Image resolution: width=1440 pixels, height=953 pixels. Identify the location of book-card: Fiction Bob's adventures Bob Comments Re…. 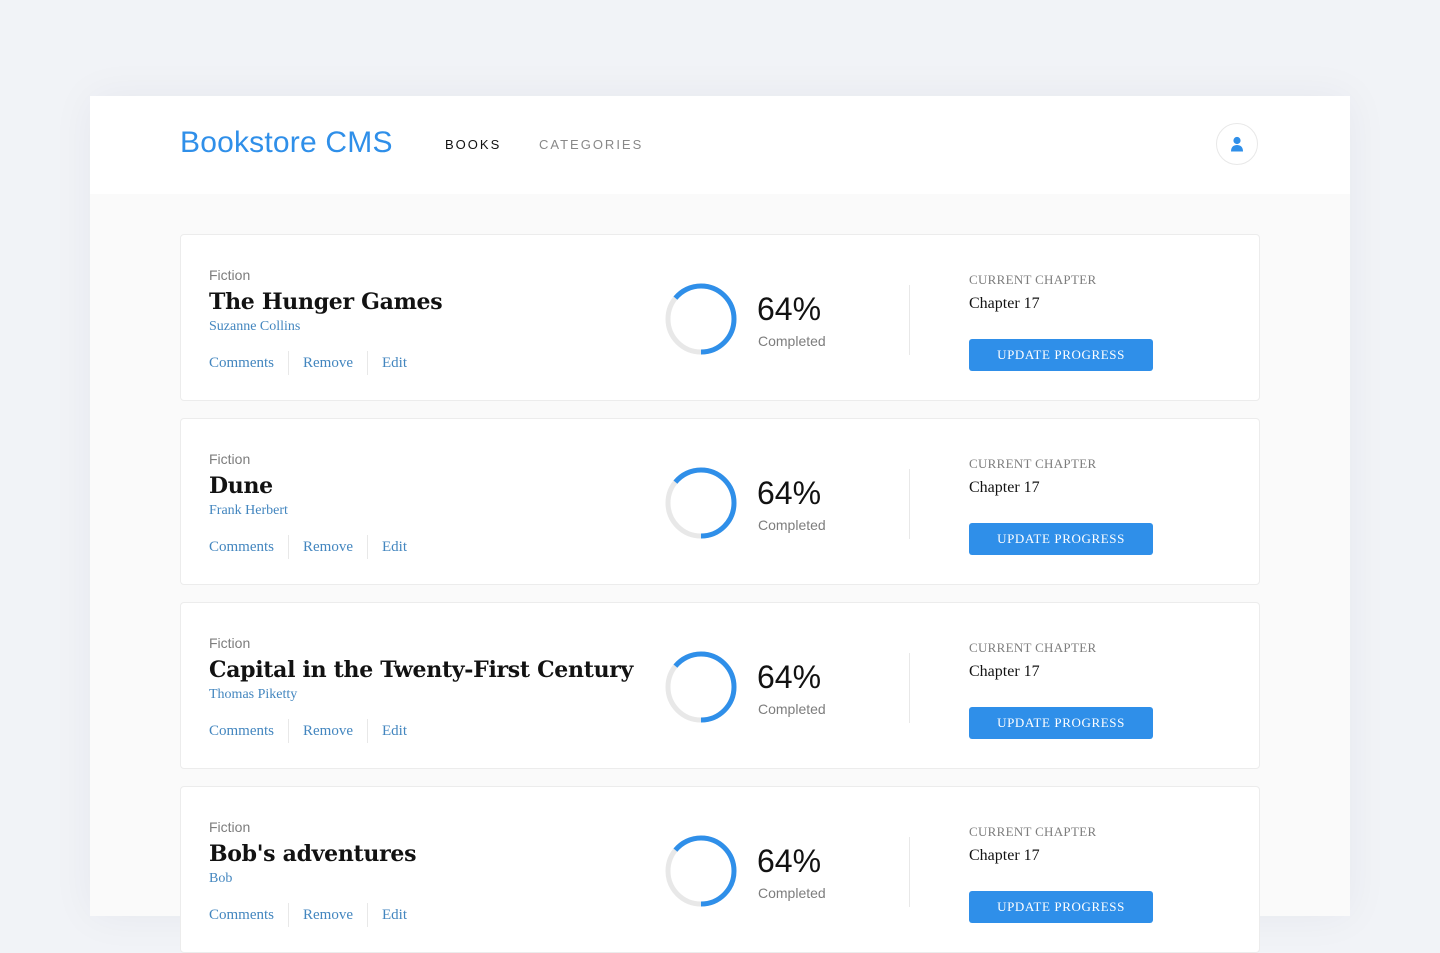
(720, 869).